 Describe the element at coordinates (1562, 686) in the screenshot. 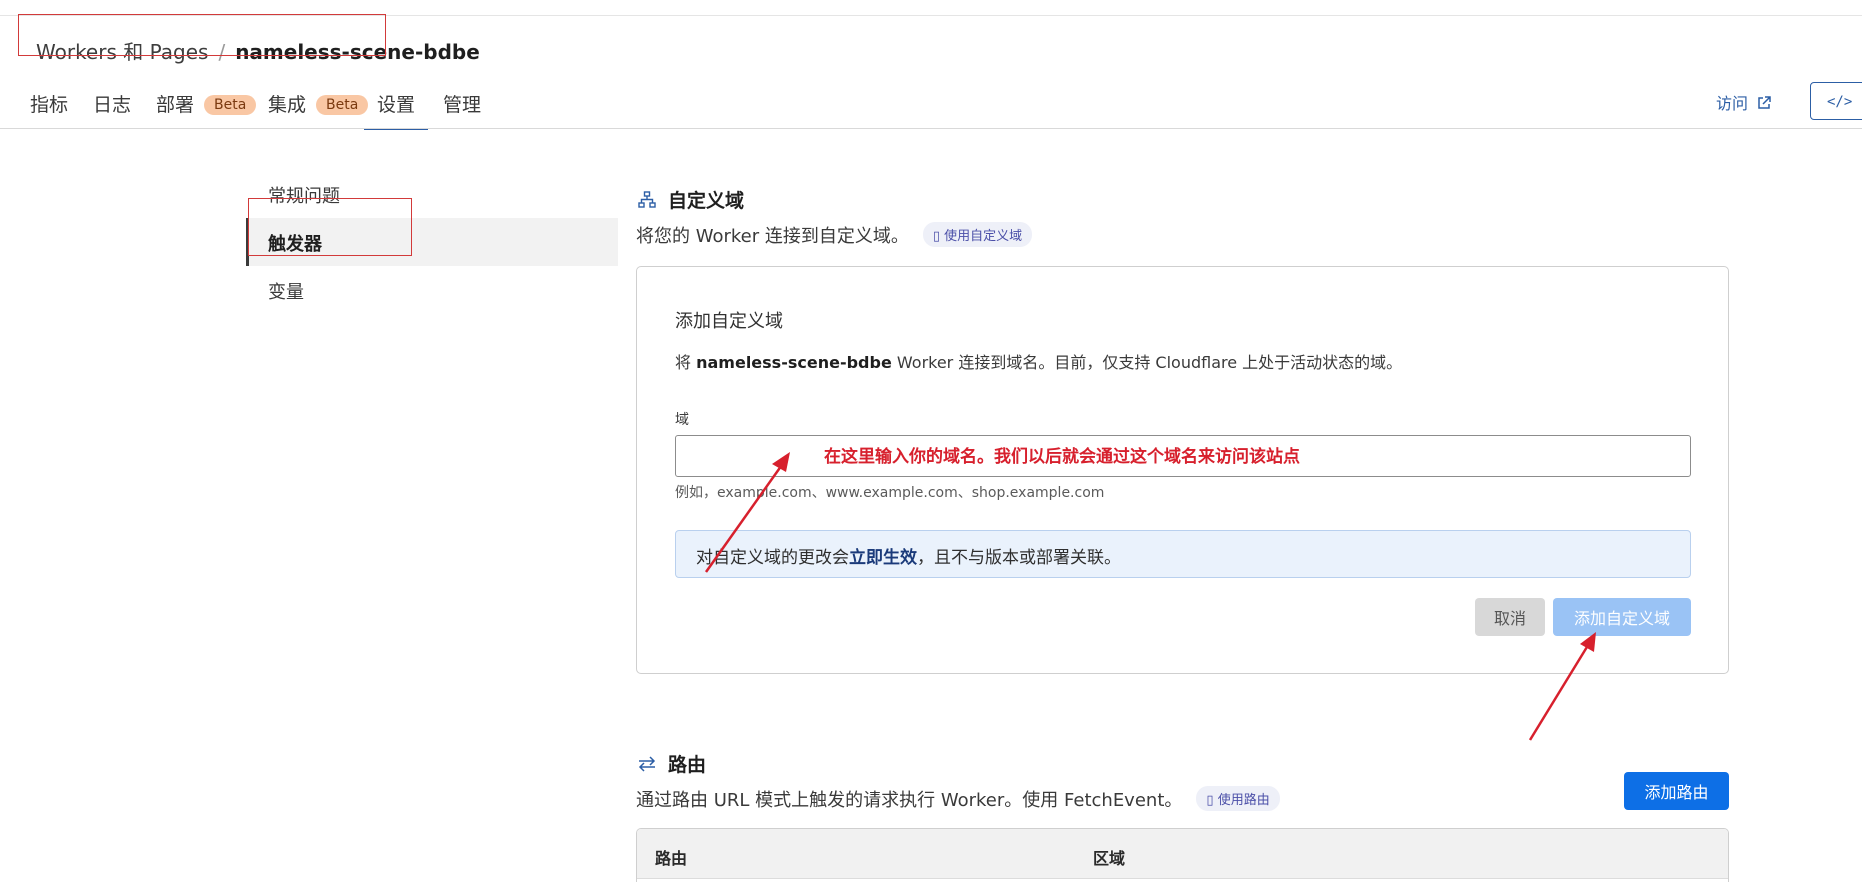

I see `annotation-arrow-add-button` at that location.